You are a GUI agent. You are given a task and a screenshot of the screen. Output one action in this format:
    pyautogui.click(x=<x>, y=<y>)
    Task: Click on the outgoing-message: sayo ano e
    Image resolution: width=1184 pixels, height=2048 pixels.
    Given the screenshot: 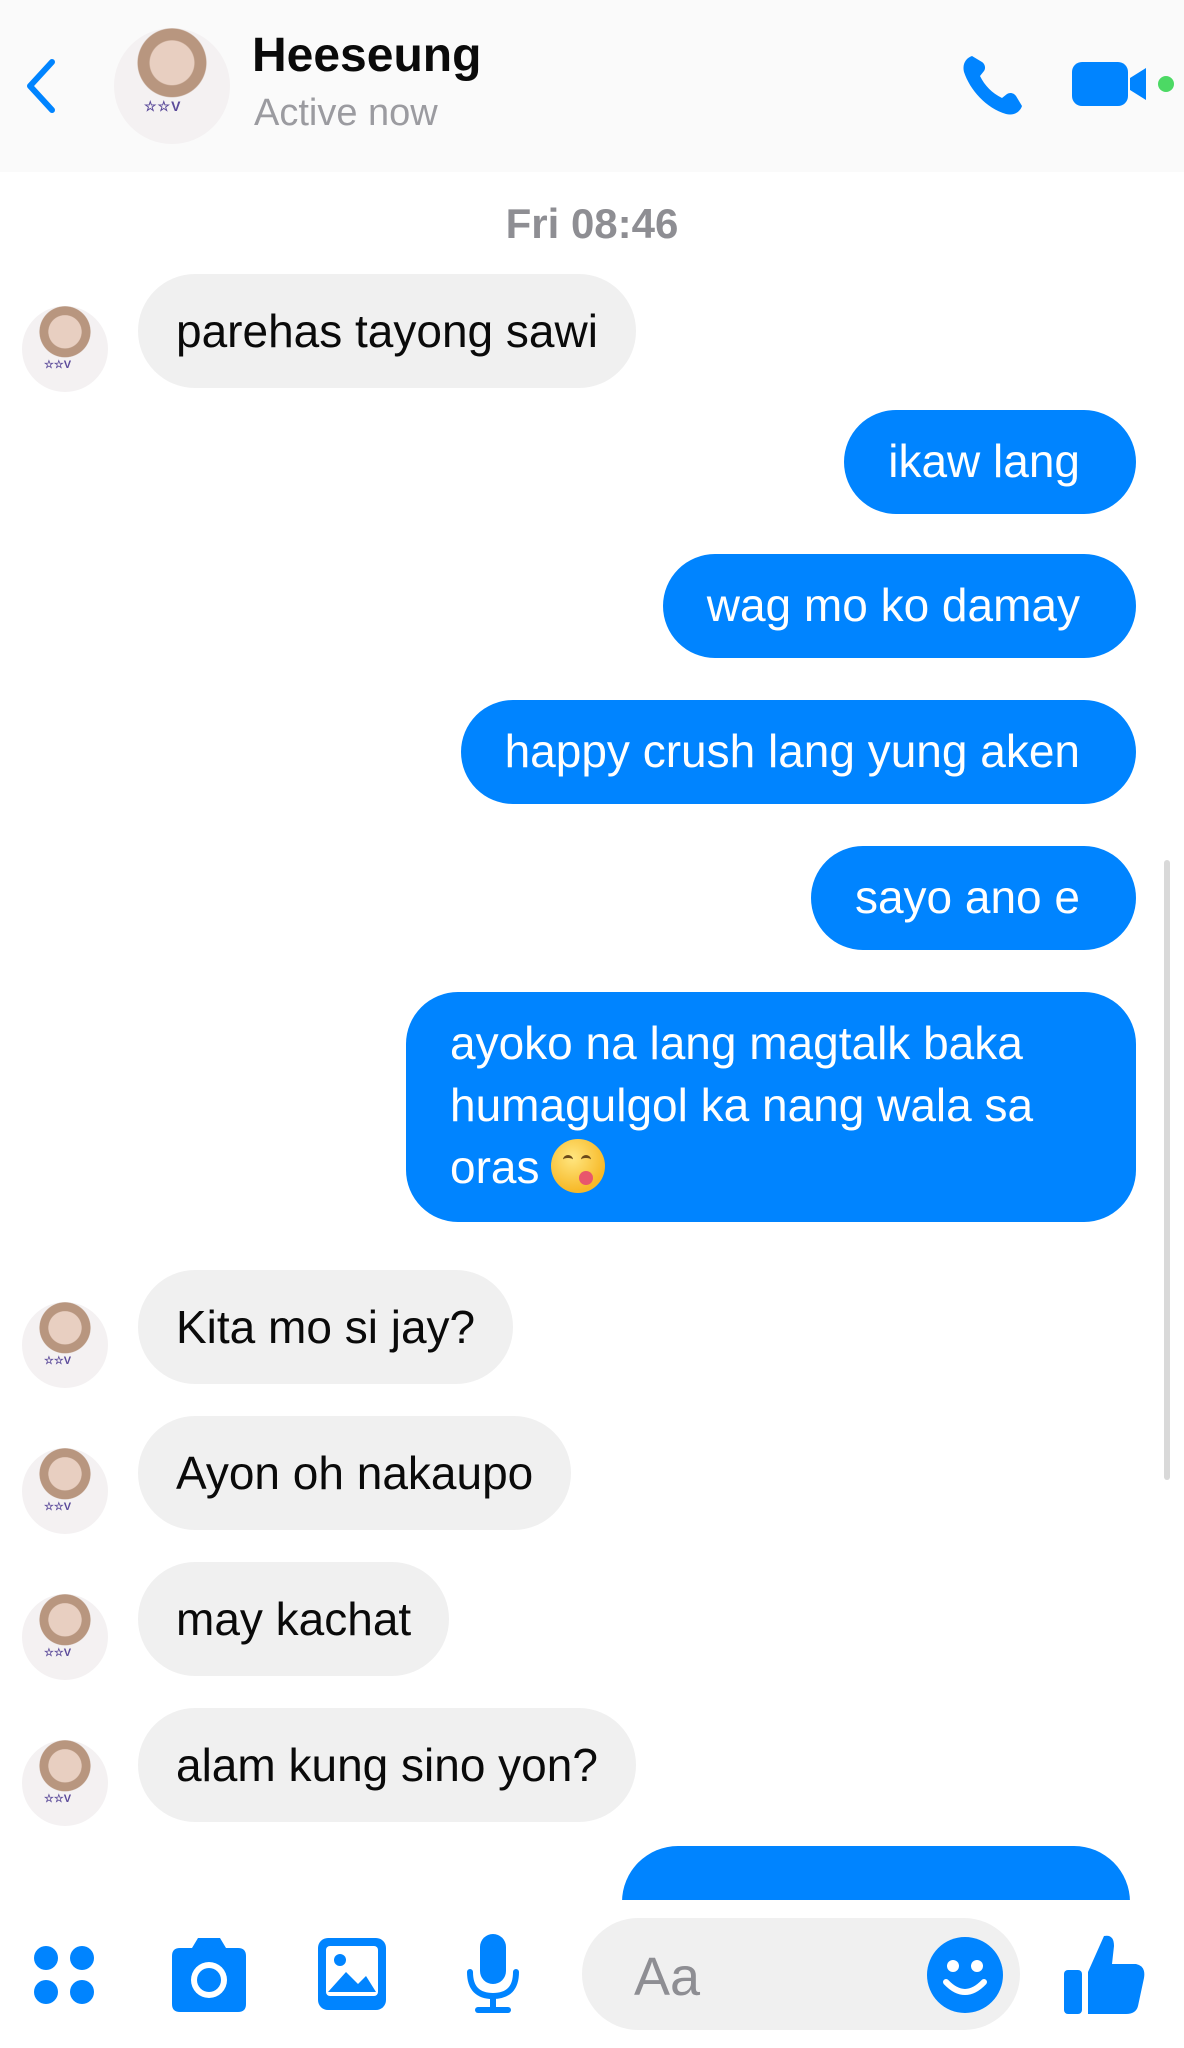 What is the action you would take?
    pyautogui.click(x=973, y=898)
    